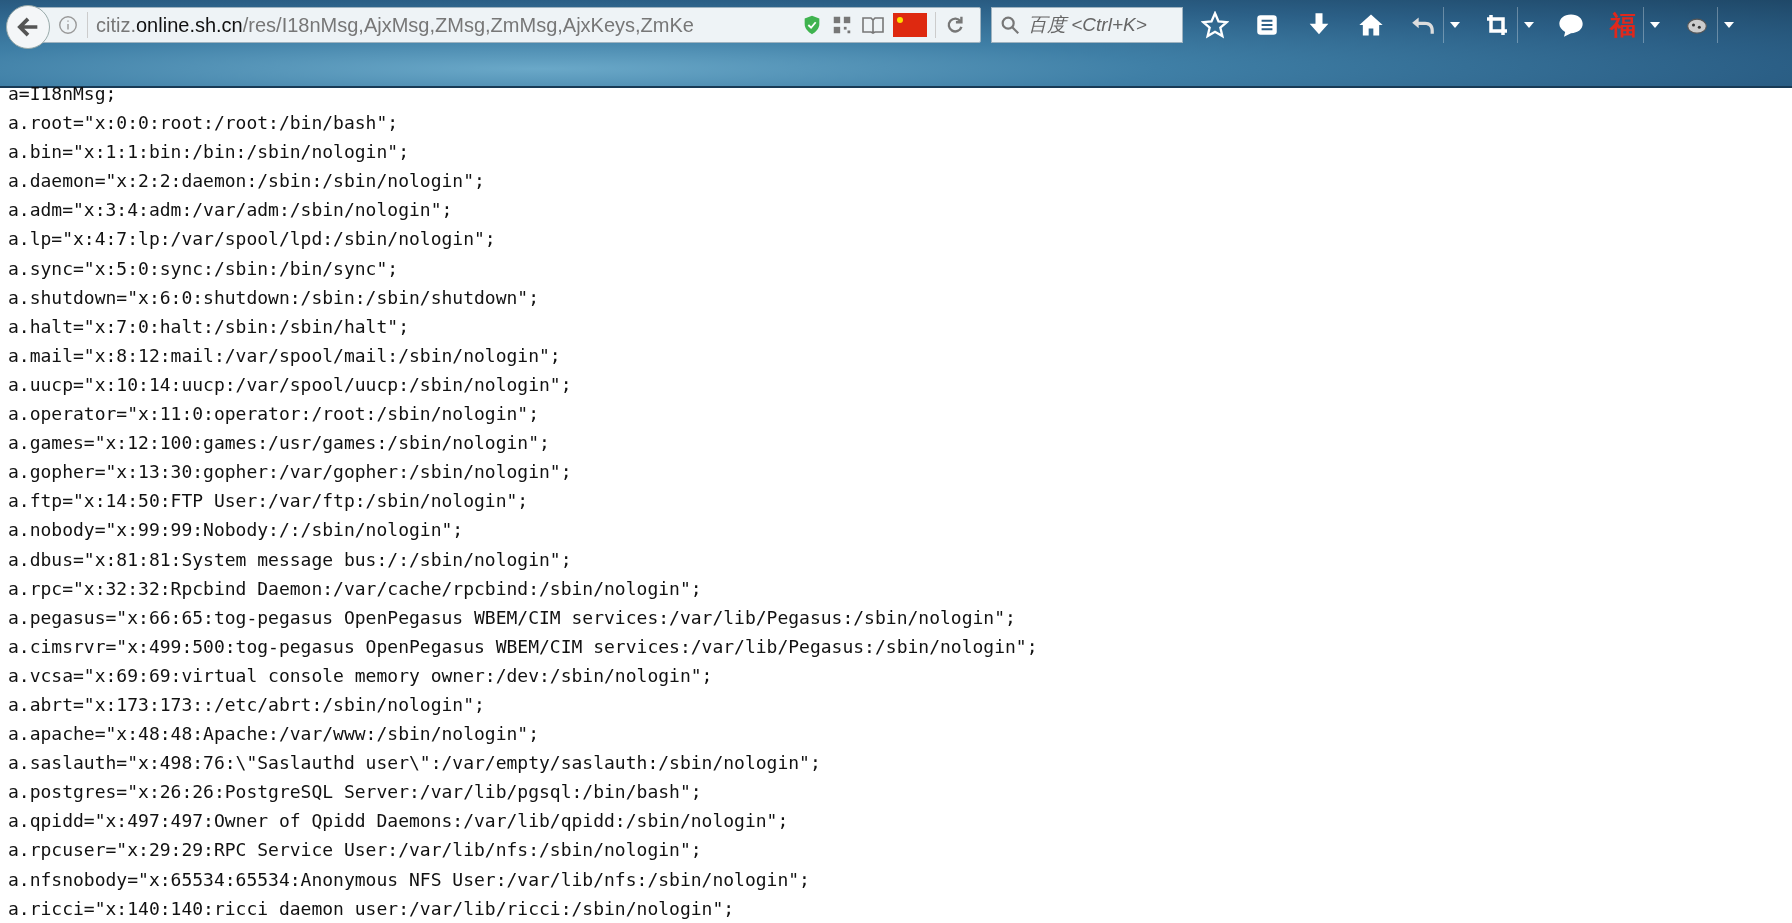  Describe the element at coordinates (269, 501) in the screenshot. I see `code-line: a.ftp="x:14:50:FTP User:/var/ftp:/sbin/nologin";` at that location.